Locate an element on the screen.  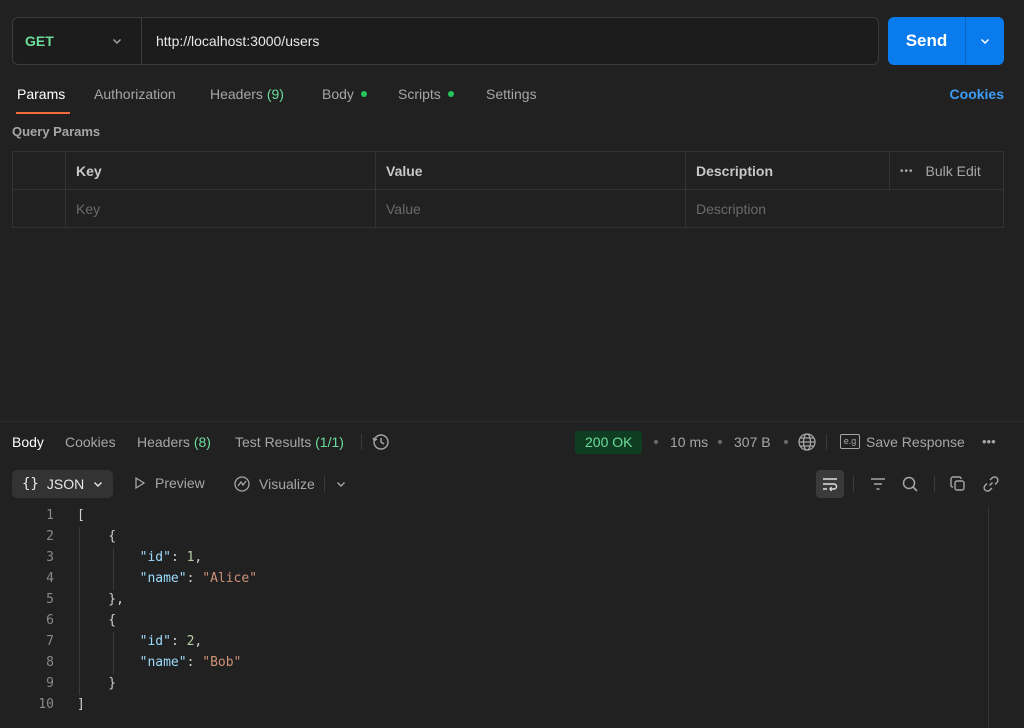
key-input: Key is located at coordinates (221, 209).